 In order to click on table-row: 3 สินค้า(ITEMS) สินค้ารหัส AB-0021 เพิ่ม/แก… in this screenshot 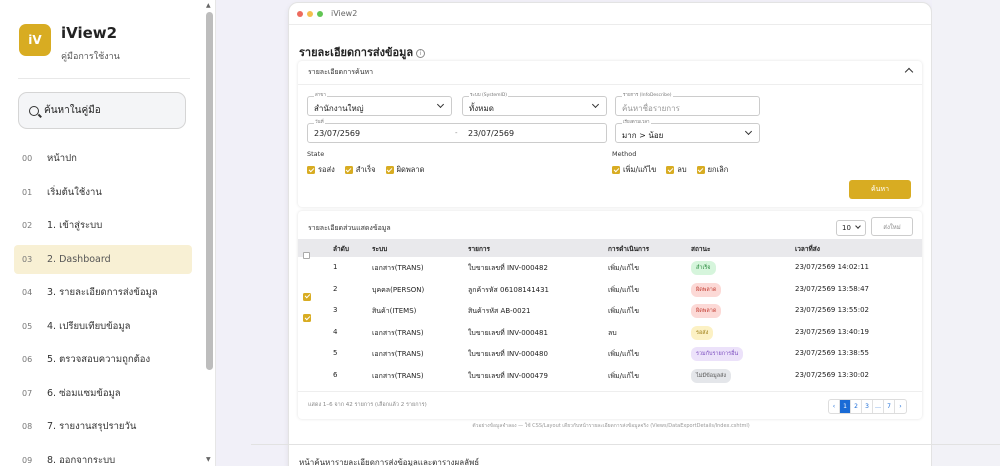, I will do `click(610, 311)`.